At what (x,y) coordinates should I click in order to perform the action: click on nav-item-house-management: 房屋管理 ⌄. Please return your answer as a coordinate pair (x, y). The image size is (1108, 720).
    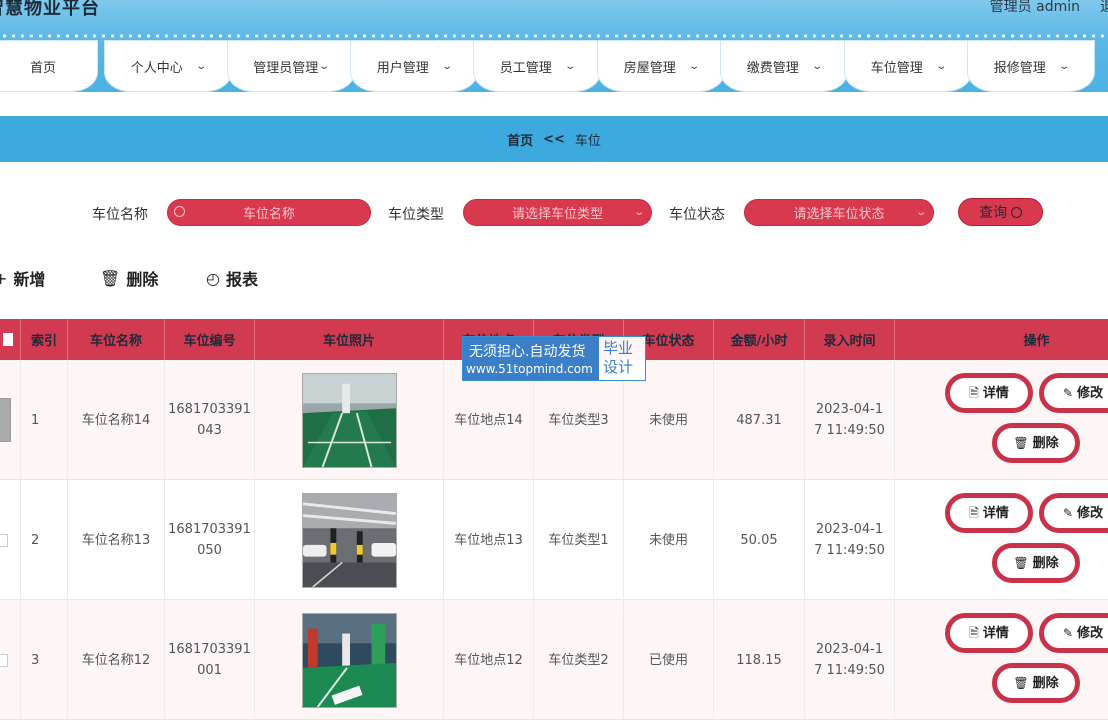
    Looking at the image, I should click on (661, 66).